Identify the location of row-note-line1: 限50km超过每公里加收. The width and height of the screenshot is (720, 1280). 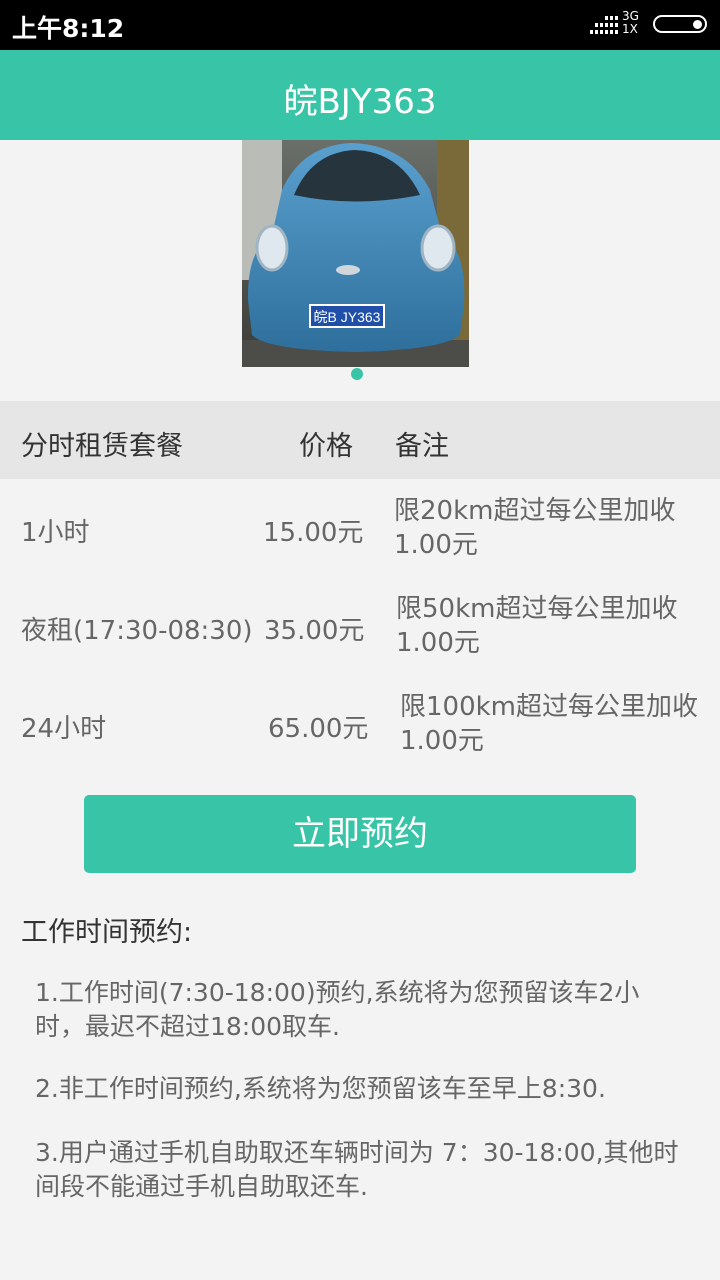
(537, 609).